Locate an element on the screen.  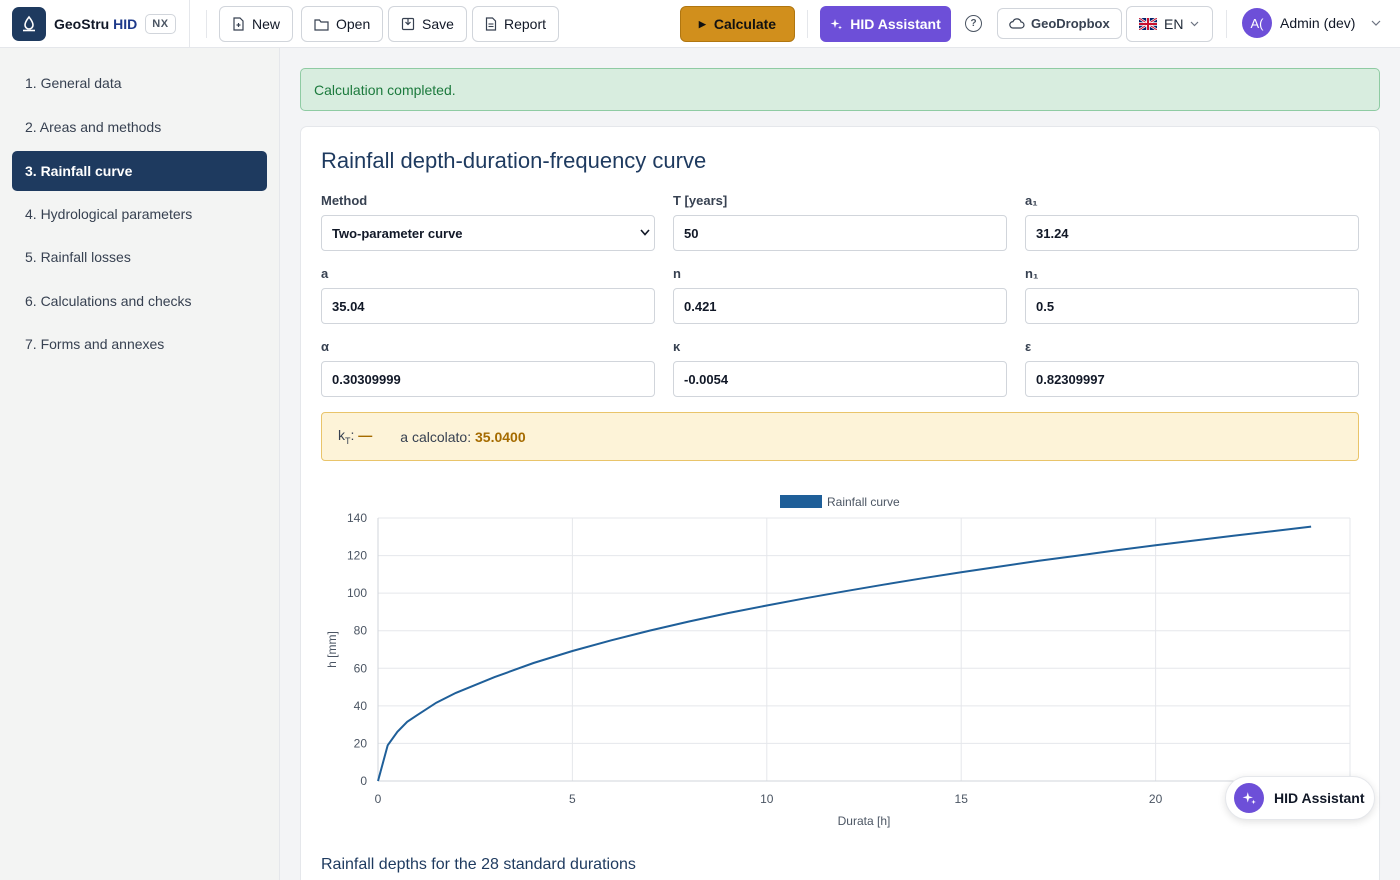
a-label: a is located at coordinates (325, 273).